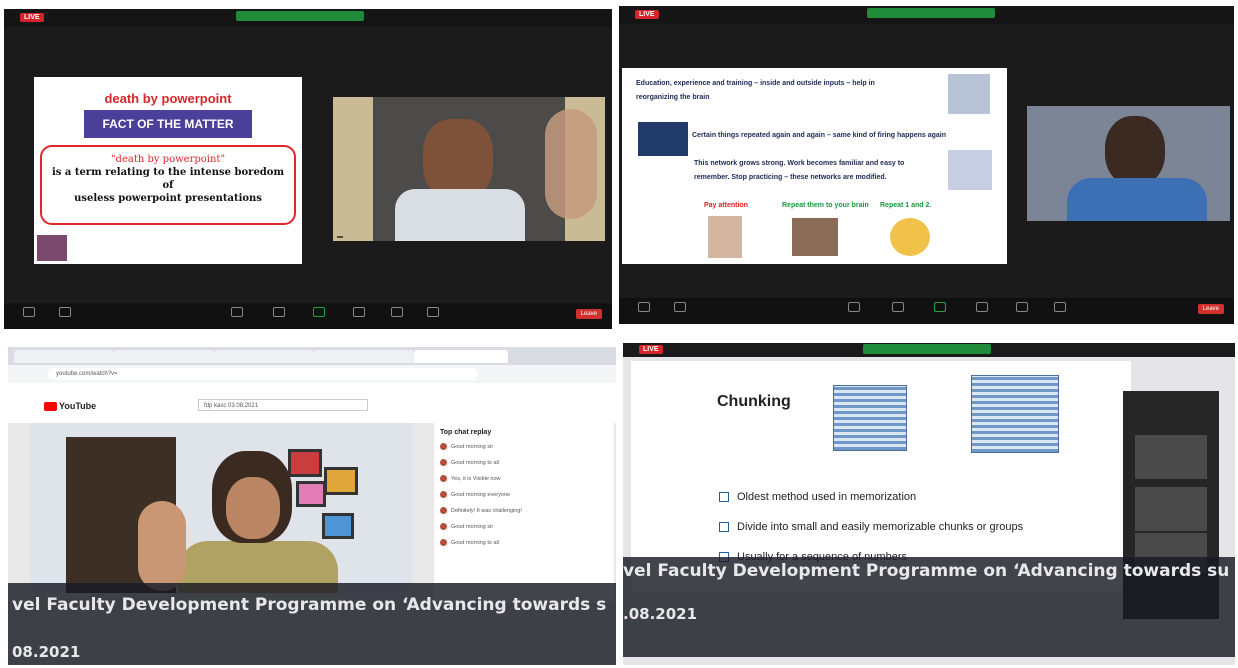  I want to click on youtube-logo-text: YouTube, so click(78, 406).